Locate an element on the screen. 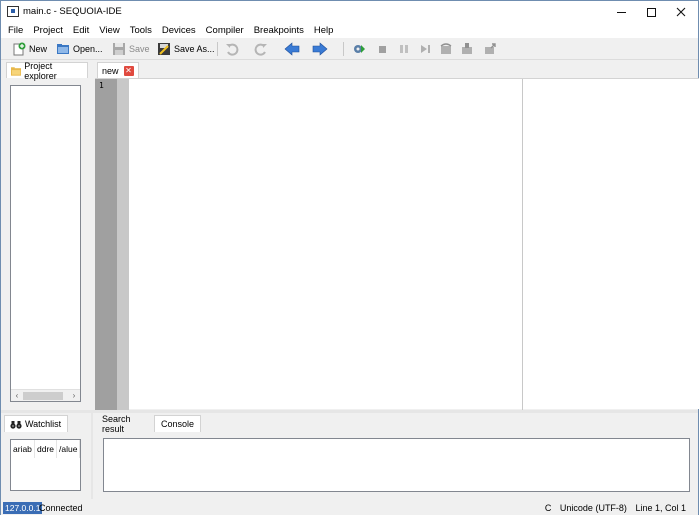 The image size is (699, 515). vertical-splitter is located at coordinates (92, 455).